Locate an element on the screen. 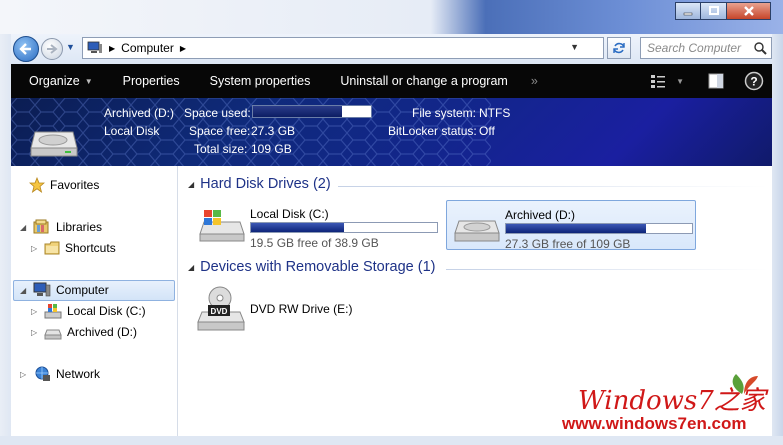  caption-buttons is located at coordinates (723, 11).